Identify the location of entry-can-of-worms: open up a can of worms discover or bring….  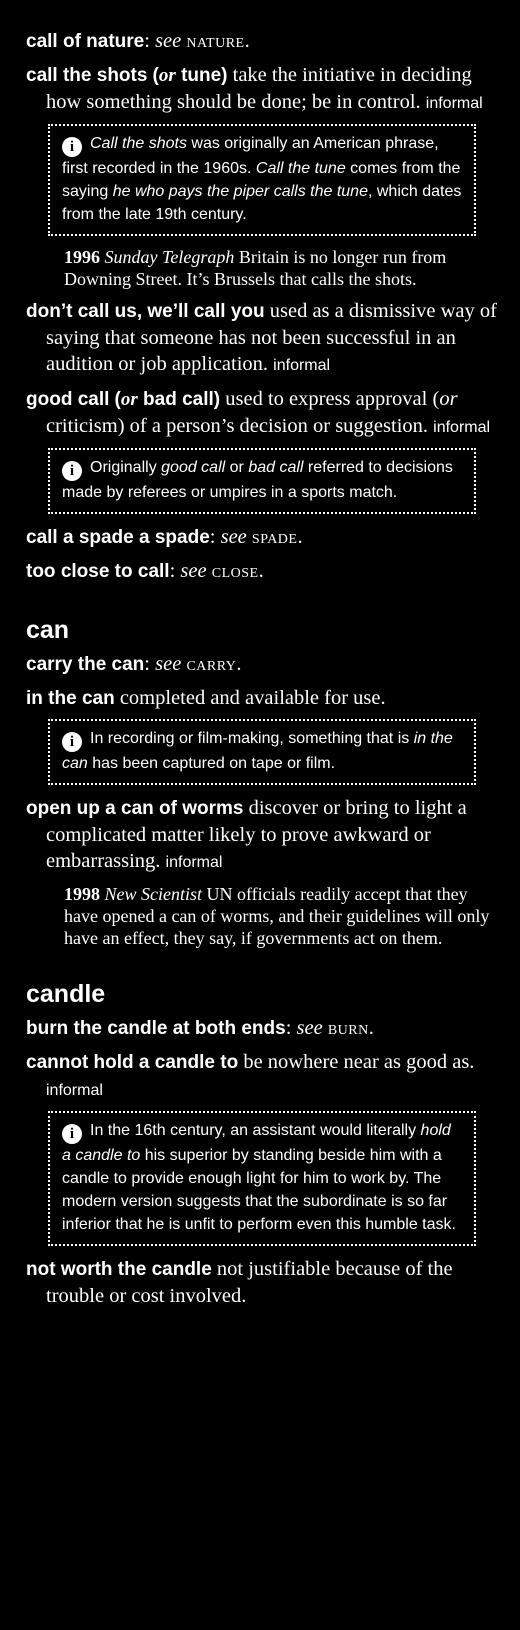
(263, 835).